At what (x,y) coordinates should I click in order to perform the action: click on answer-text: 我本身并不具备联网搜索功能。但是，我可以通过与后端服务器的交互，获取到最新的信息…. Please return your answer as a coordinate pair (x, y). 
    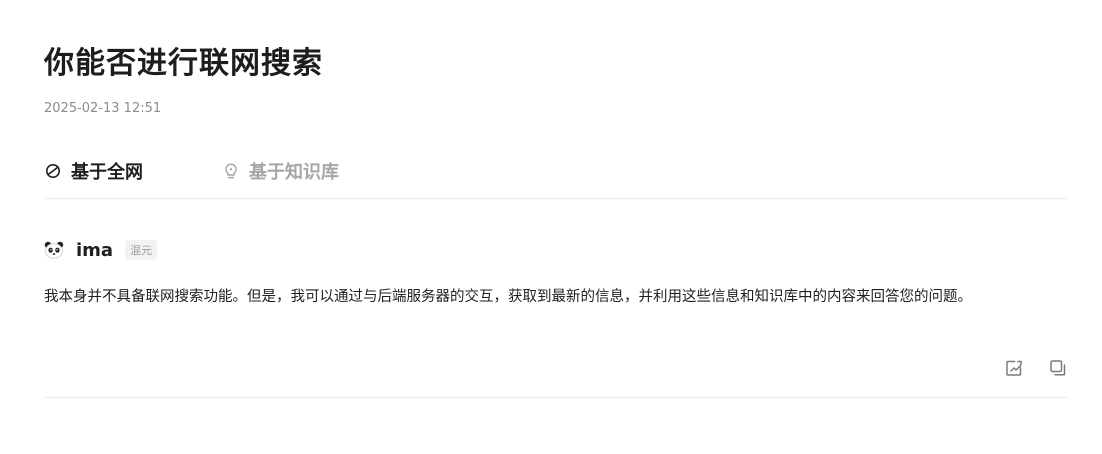
    Looking at the image, I should click on (508, 297).